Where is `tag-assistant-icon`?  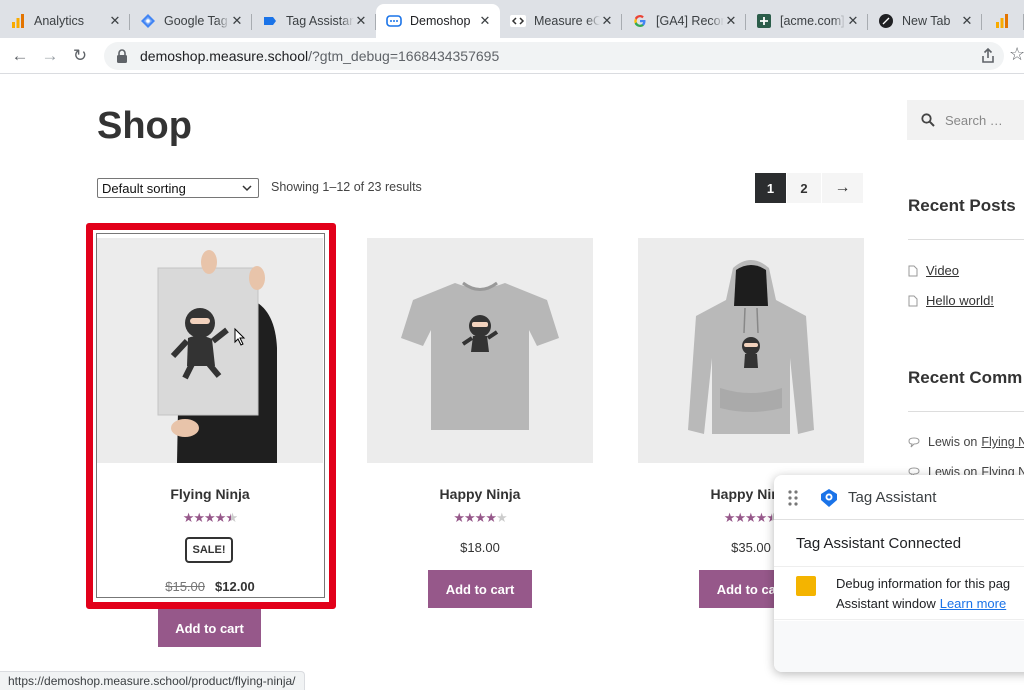
tag-assistant-icon is located at coordinates (270, 21).